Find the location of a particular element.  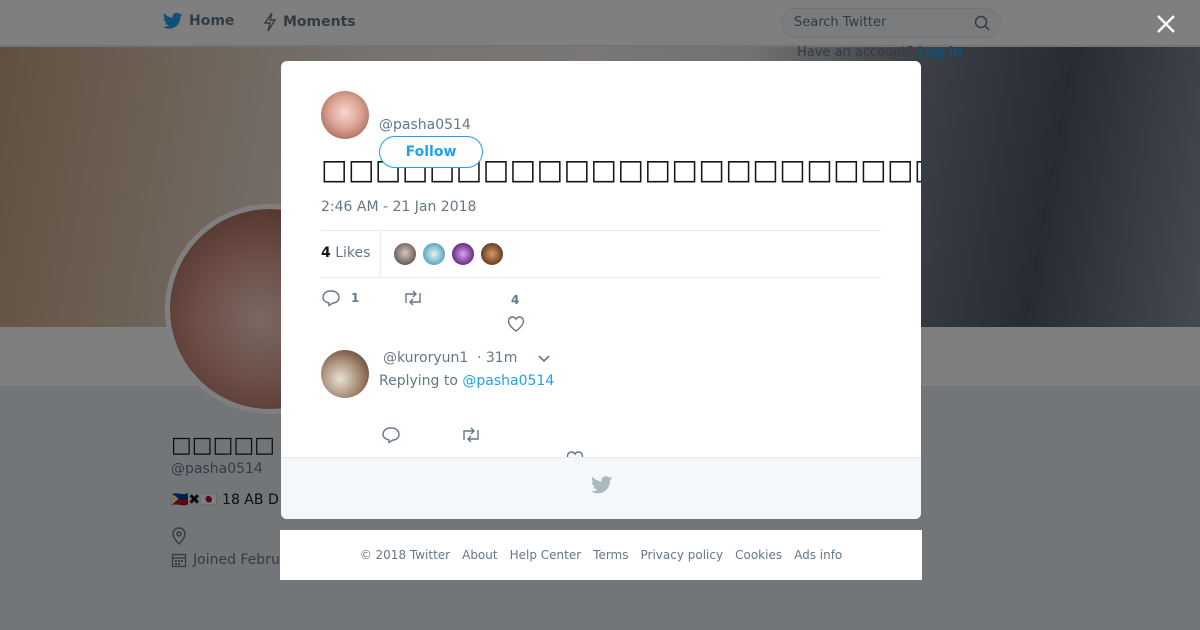

likers-list is located at coordinates (448, 254).